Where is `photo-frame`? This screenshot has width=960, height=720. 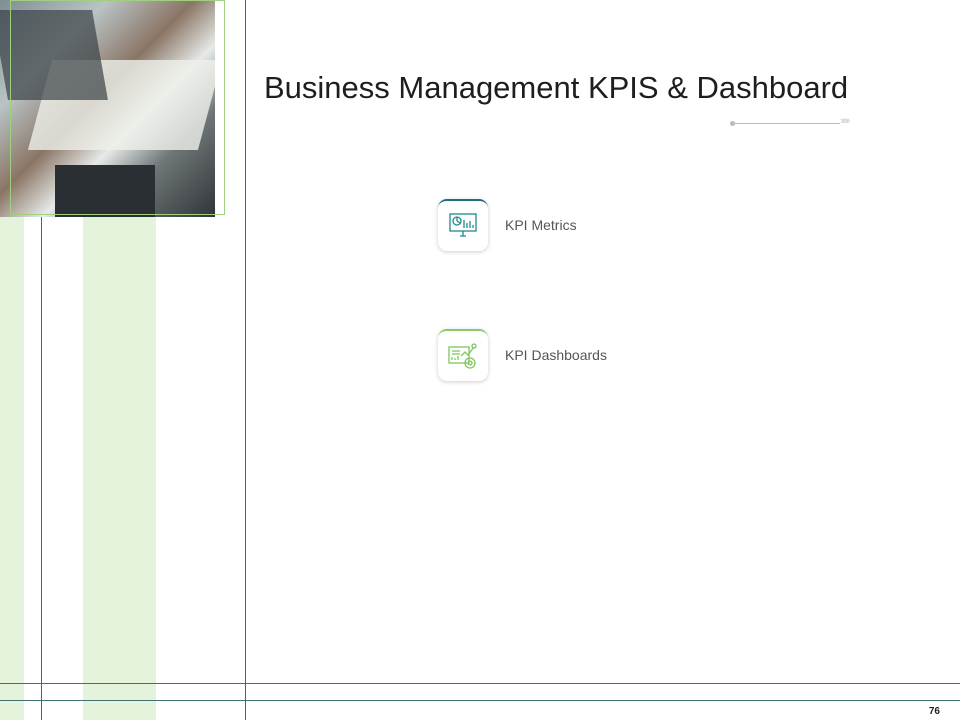
photo-frame is located at coordinates (117, 107).